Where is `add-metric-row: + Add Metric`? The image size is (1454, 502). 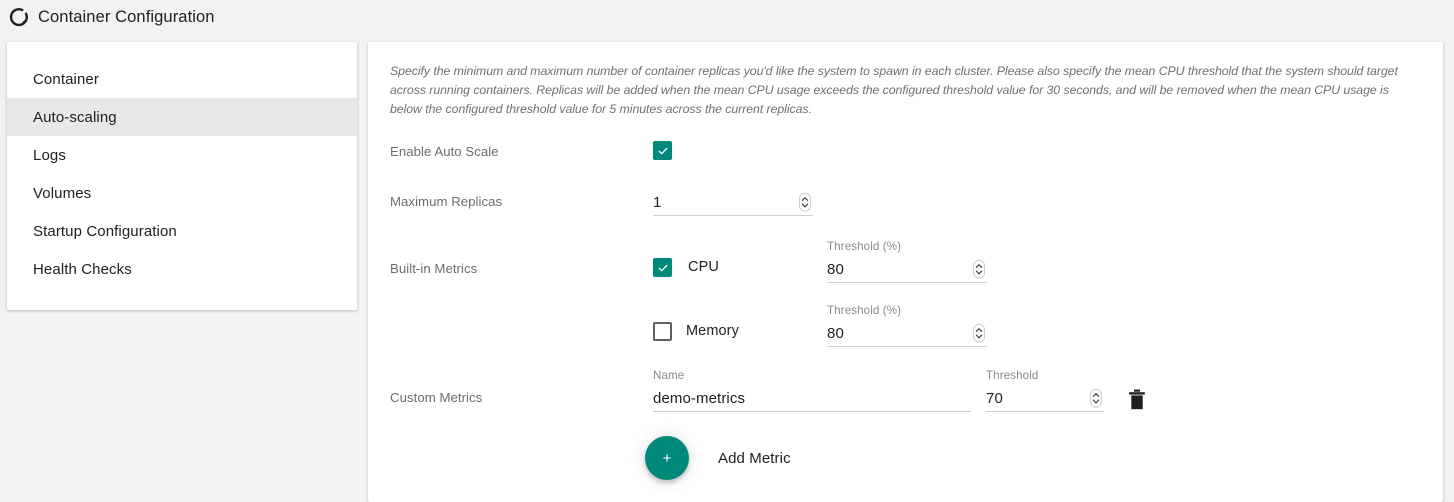
add-metric-row: + Add Metric is located at coordinates (1033, 458).